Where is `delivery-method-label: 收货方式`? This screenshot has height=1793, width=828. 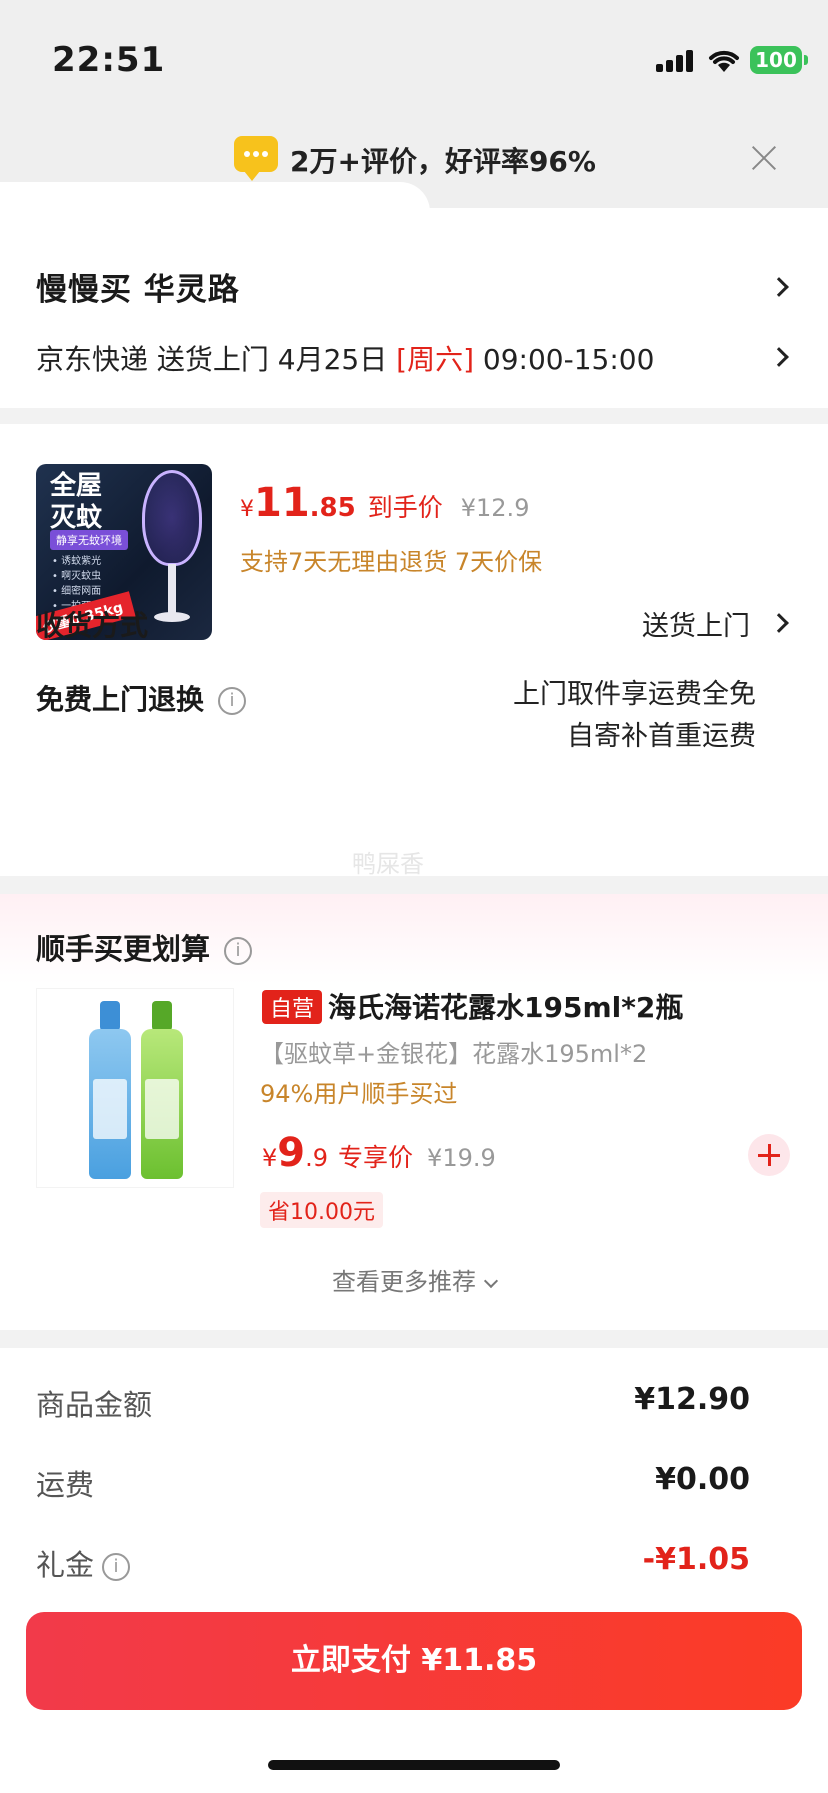
delivery-method-label: 收货方式 is located at coordinates (92, 625).